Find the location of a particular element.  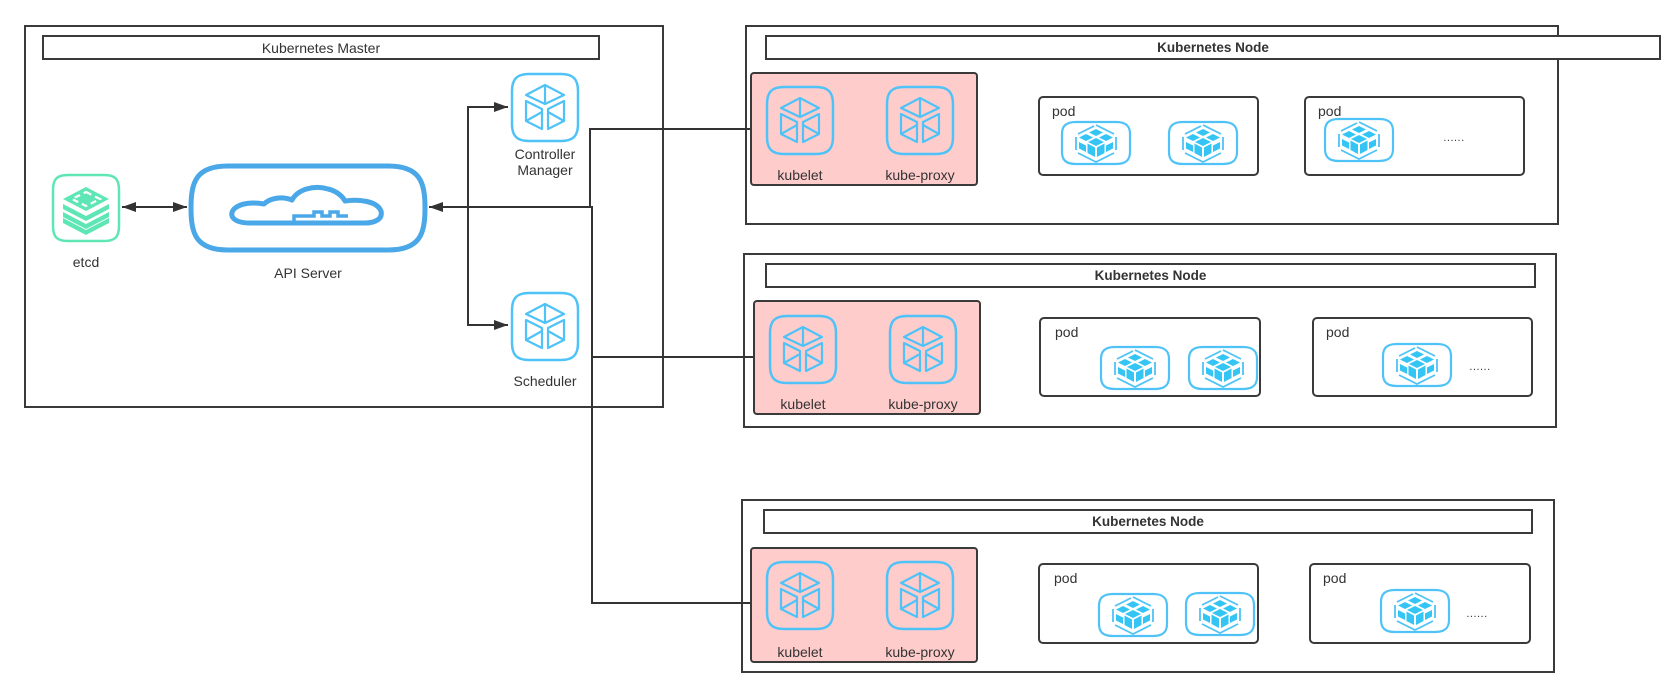

api-server-icon is located at coordinates (308, 208).